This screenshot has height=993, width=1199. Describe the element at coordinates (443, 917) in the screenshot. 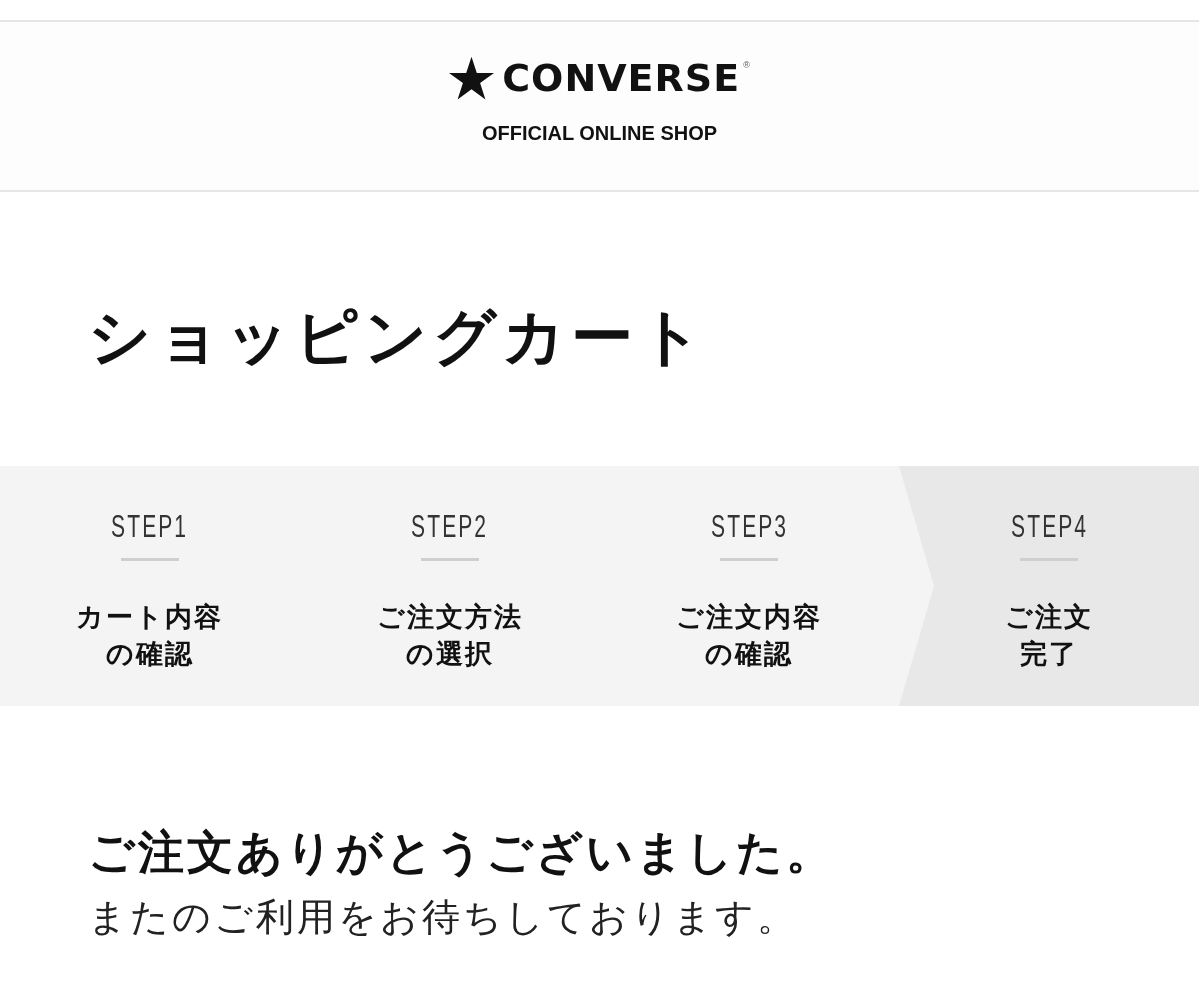

I see `thank-you-message: またのご利用をお待ちしております。` at that location.